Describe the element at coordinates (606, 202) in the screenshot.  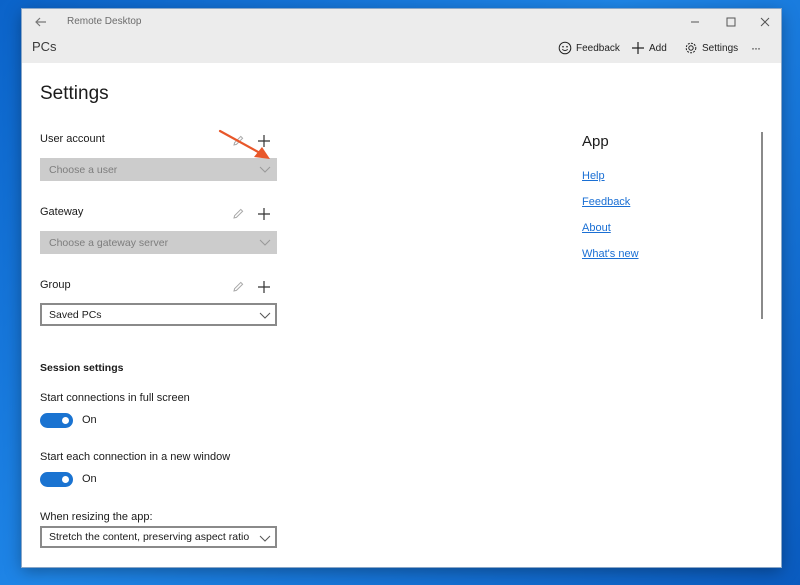
I see `feedback-link: Feedback` at that location.